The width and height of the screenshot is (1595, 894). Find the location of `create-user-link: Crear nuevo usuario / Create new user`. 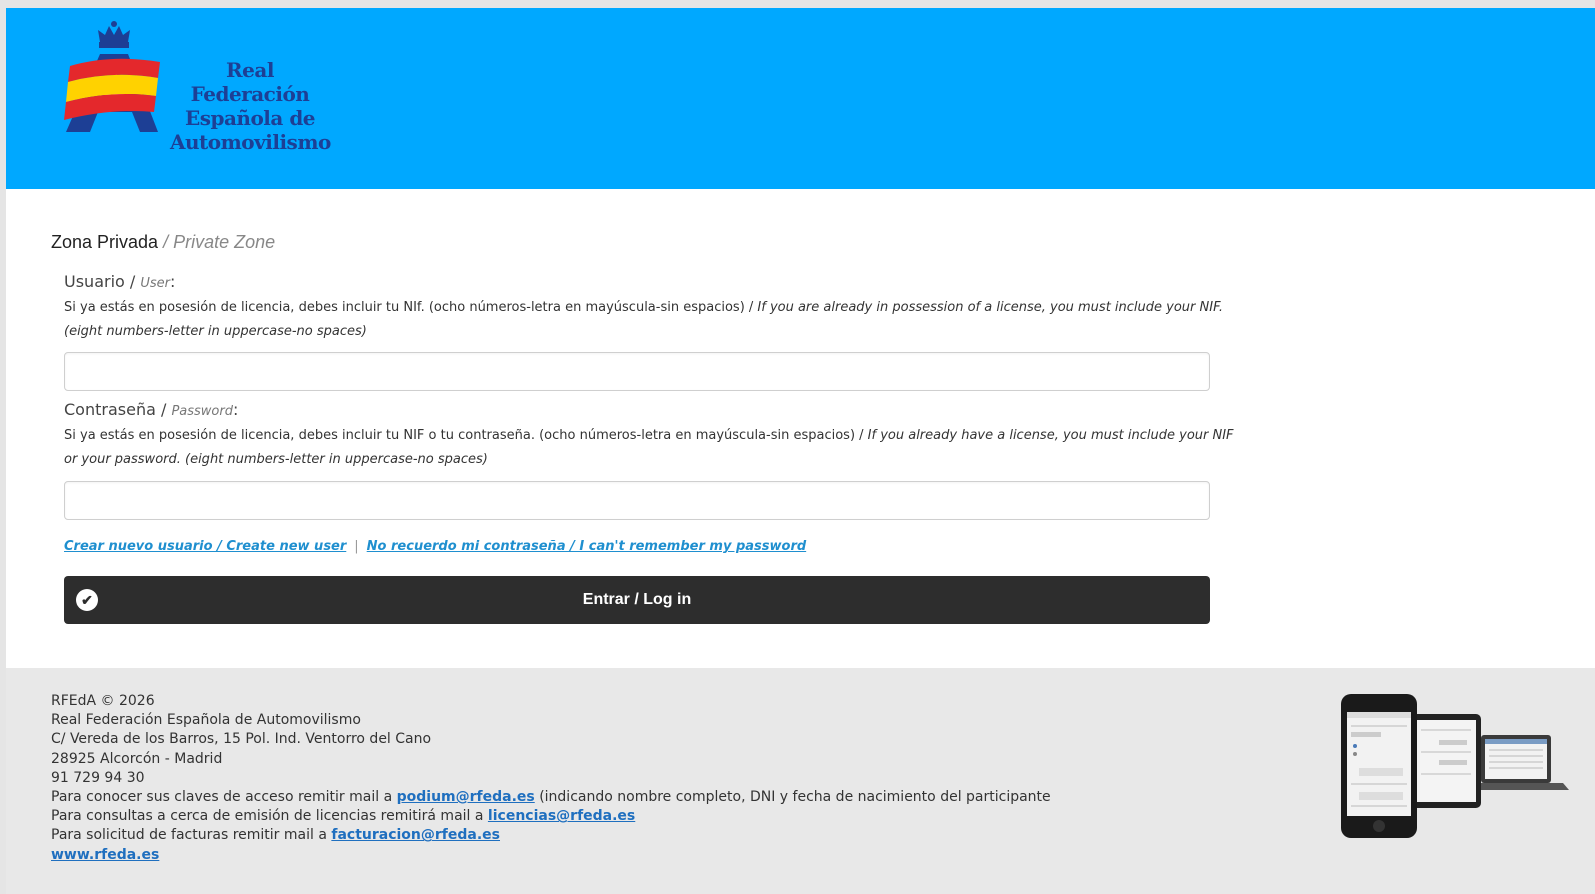

create-user-link: Crear nuevo usuario / Create new user is located at coordinates (205, 546).